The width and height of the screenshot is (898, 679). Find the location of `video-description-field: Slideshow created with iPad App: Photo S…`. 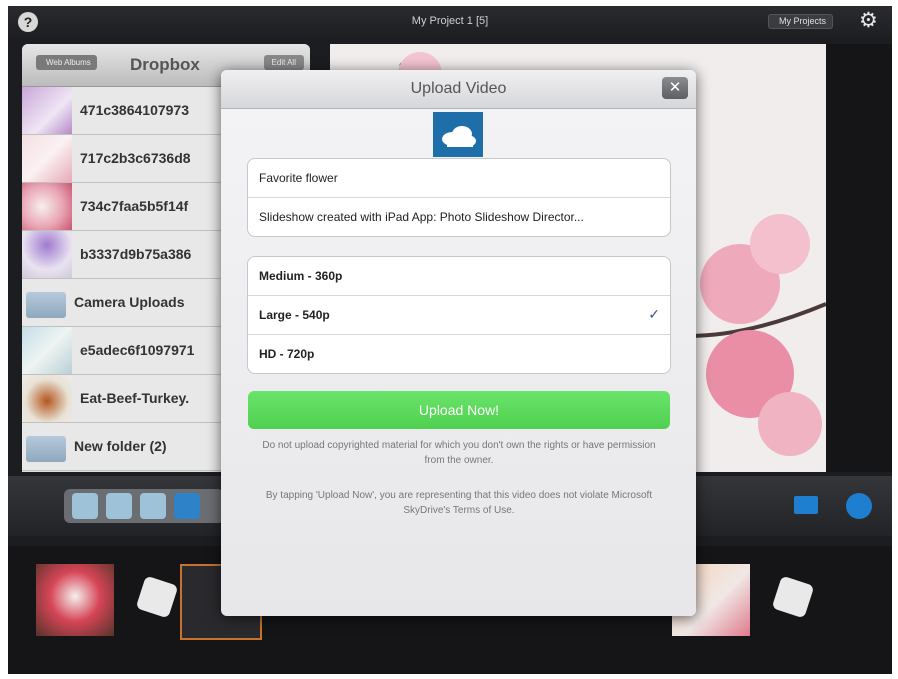

video-description-field: Slideshow created with iPad App: Photo S… is located at coordinates (459, 217).